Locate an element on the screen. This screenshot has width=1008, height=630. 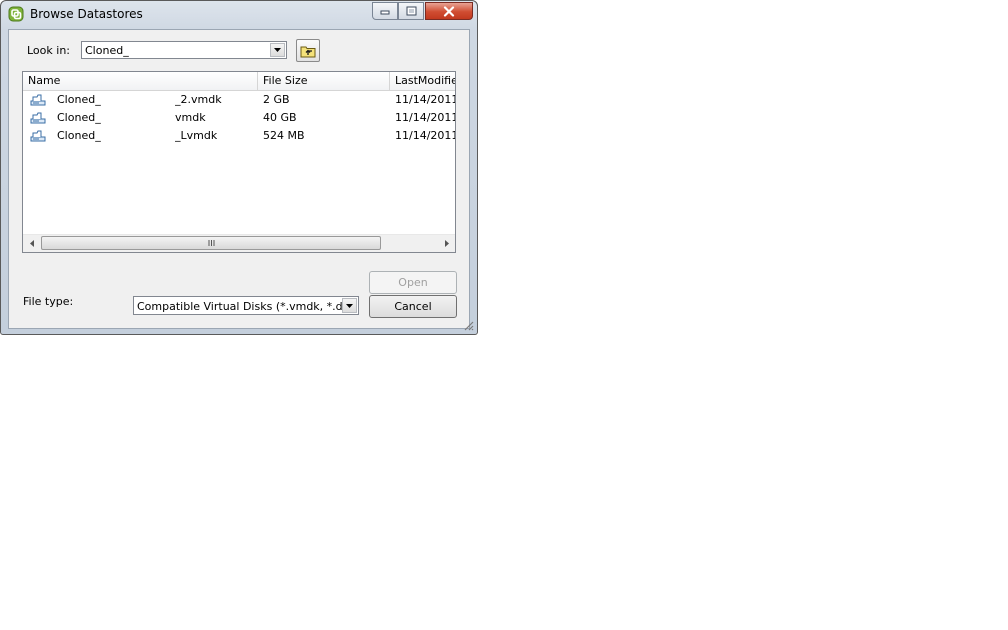
maximize-button is located at coordinates (411, 11).